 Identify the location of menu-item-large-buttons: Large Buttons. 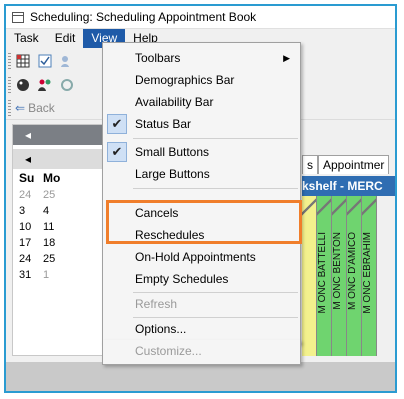
(201, 174).